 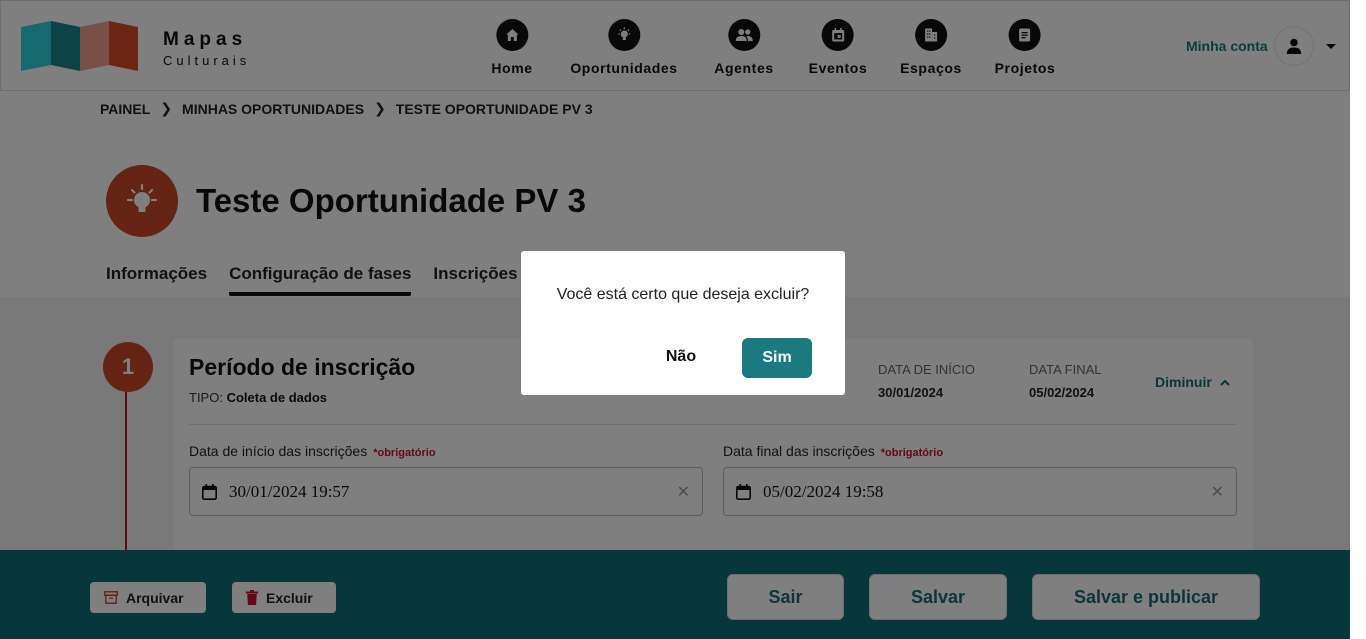 What do you see at coordinates (777, 358) in the screenshot?
I see `yes-button: Sim` at bounding box center [777, 358].